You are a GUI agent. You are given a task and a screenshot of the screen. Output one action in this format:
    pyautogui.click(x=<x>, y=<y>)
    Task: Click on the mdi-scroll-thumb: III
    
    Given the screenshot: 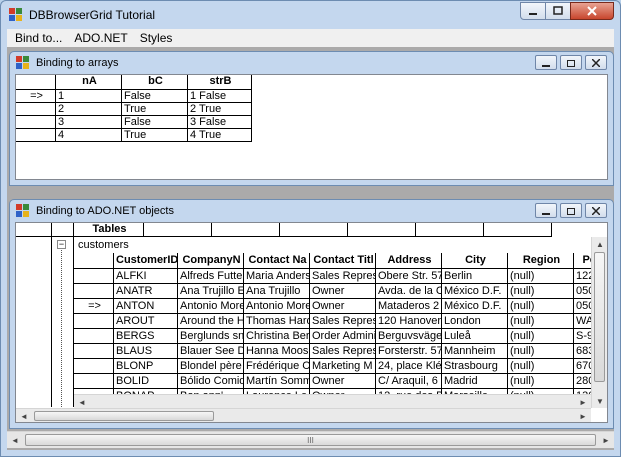 What is the action you would take?
    pyautogui.click(x=310, y=440)
    